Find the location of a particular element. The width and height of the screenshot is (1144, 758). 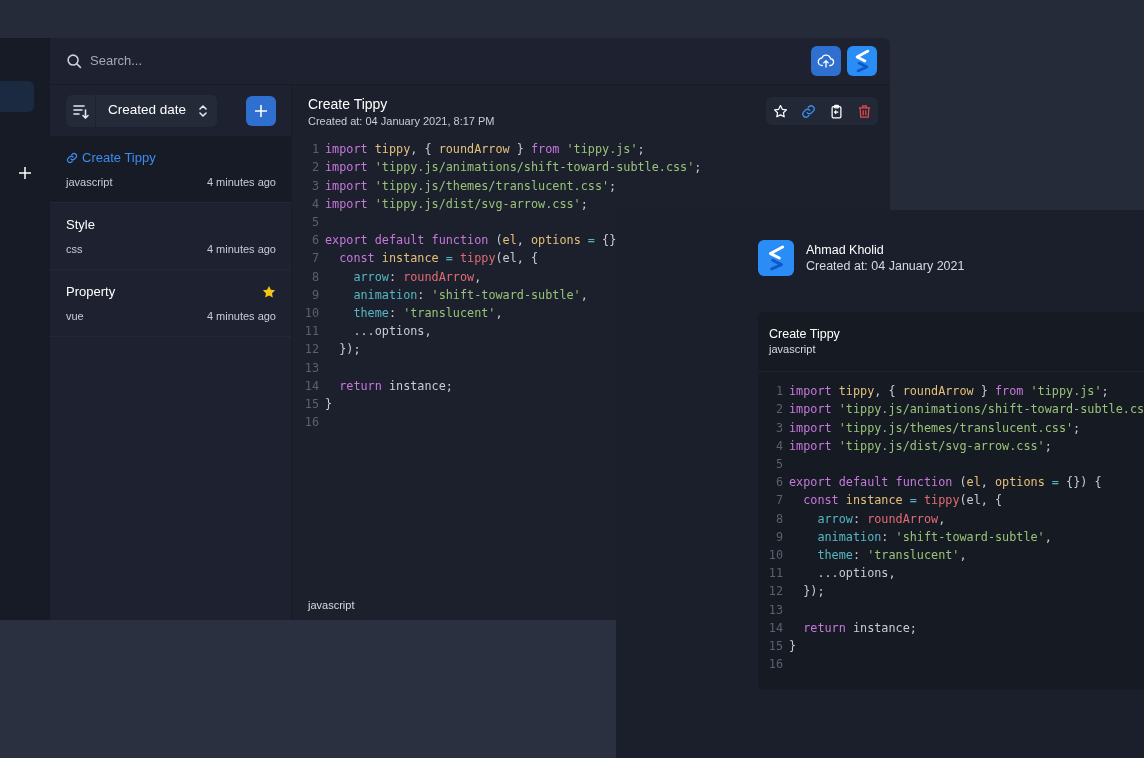

star-icon is located at coordinates (780, 111).